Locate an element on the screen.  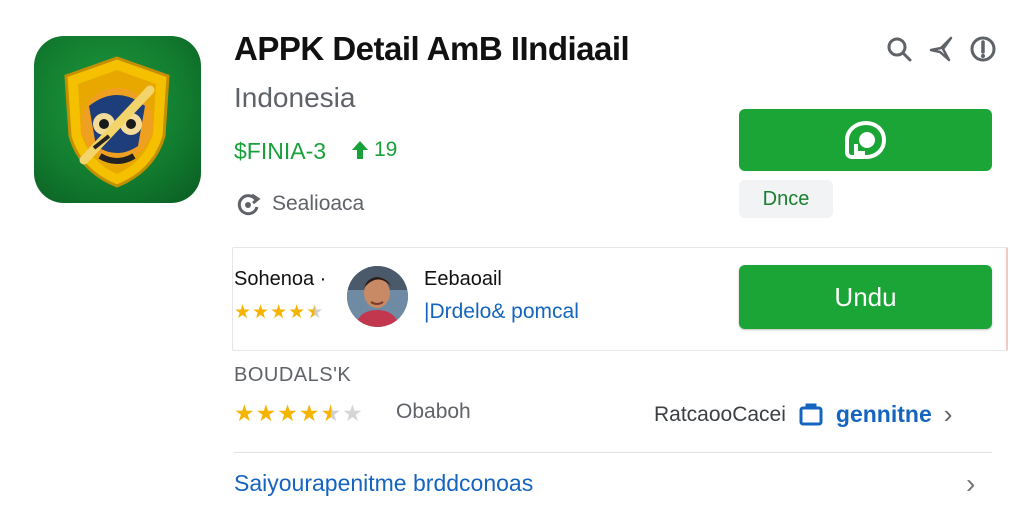
app-meta-label: Sealioaca is located at coordinates (318, 203).